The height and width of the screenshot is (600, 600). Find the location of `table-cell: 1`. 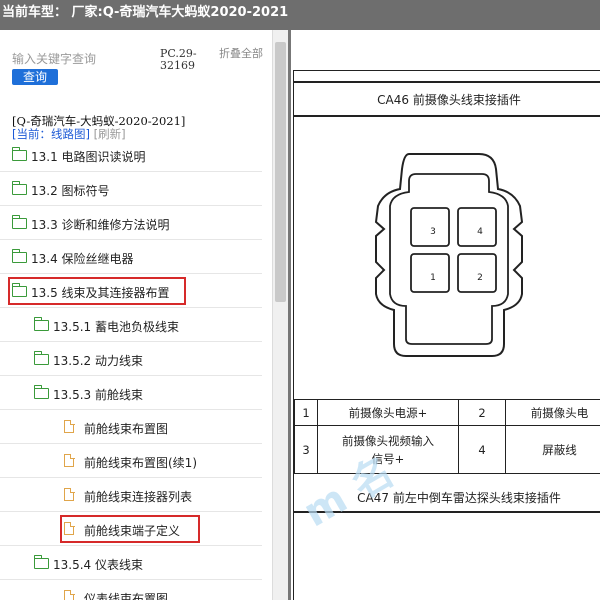

table-cell: 1 is located at coordinates (306, 412).